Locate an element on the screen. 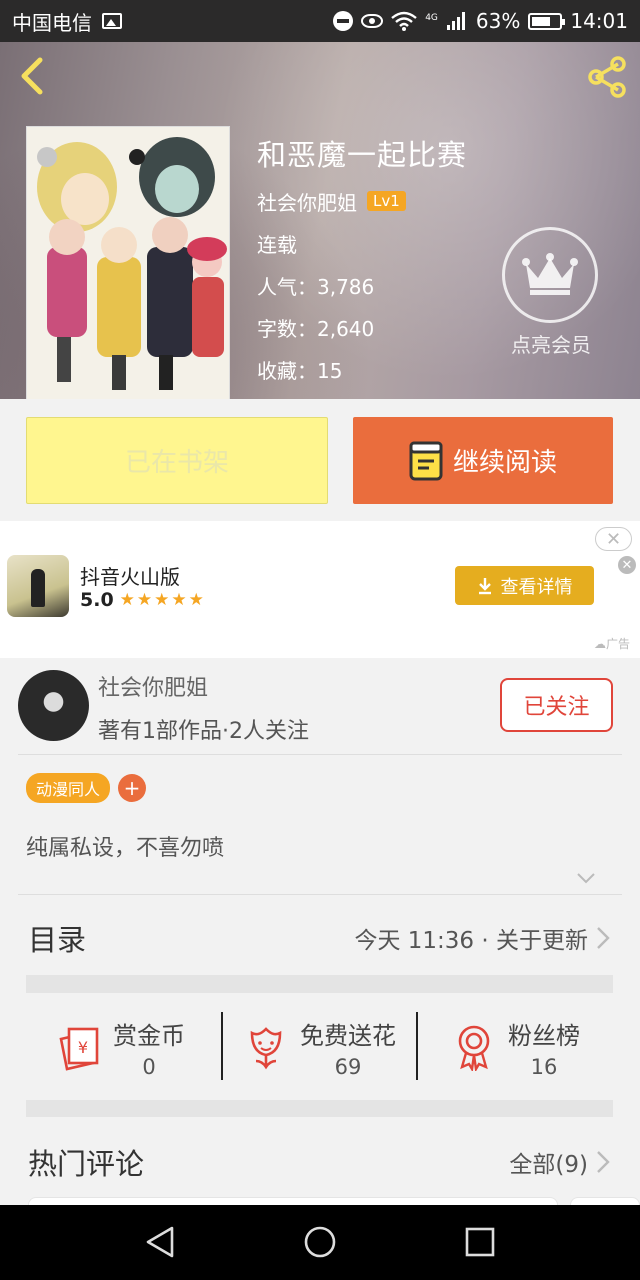 The height and width of the screenshot is (1280, 640). divider is located at coordinates (320, 754).